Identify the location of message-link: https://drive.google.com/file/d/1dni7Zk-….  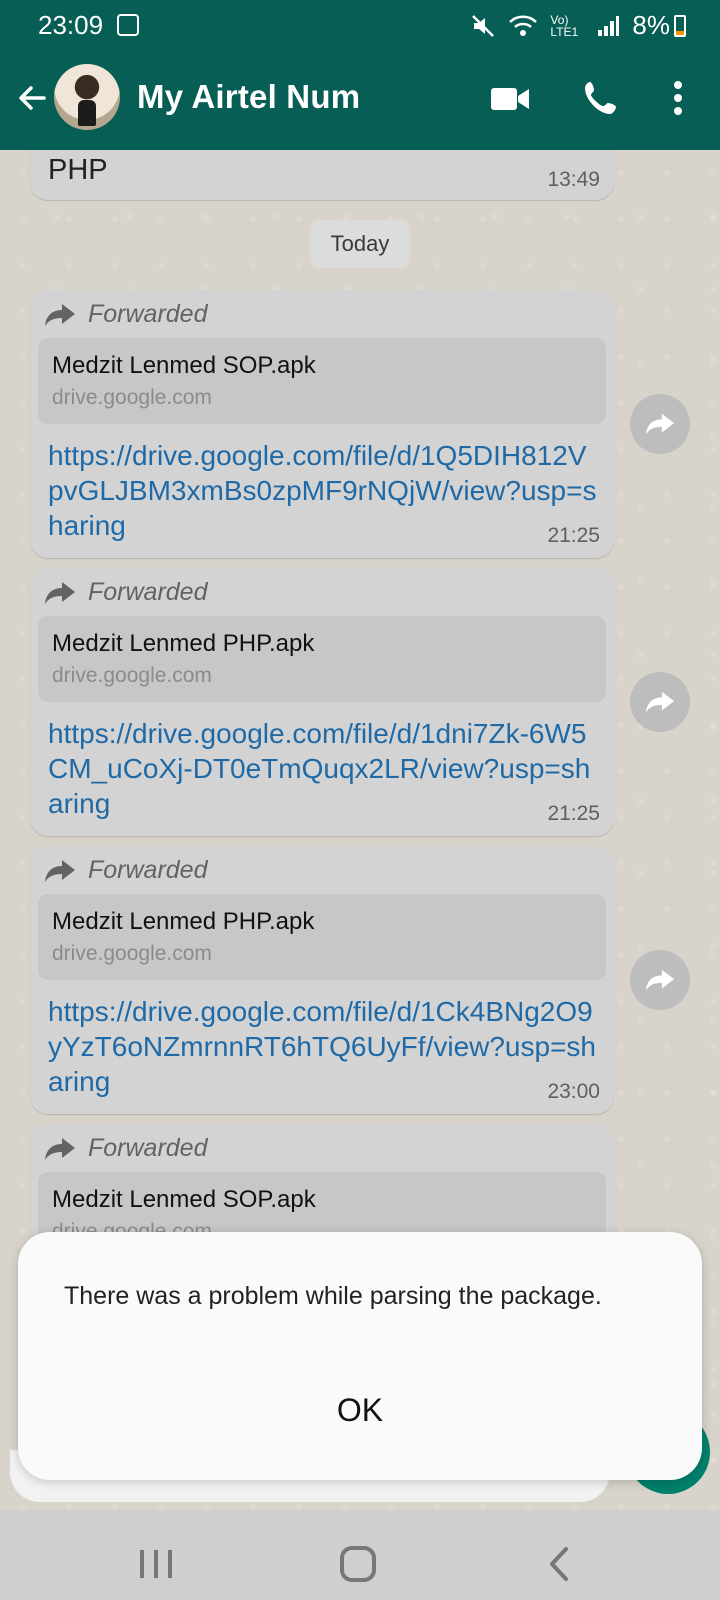
(323, 768).